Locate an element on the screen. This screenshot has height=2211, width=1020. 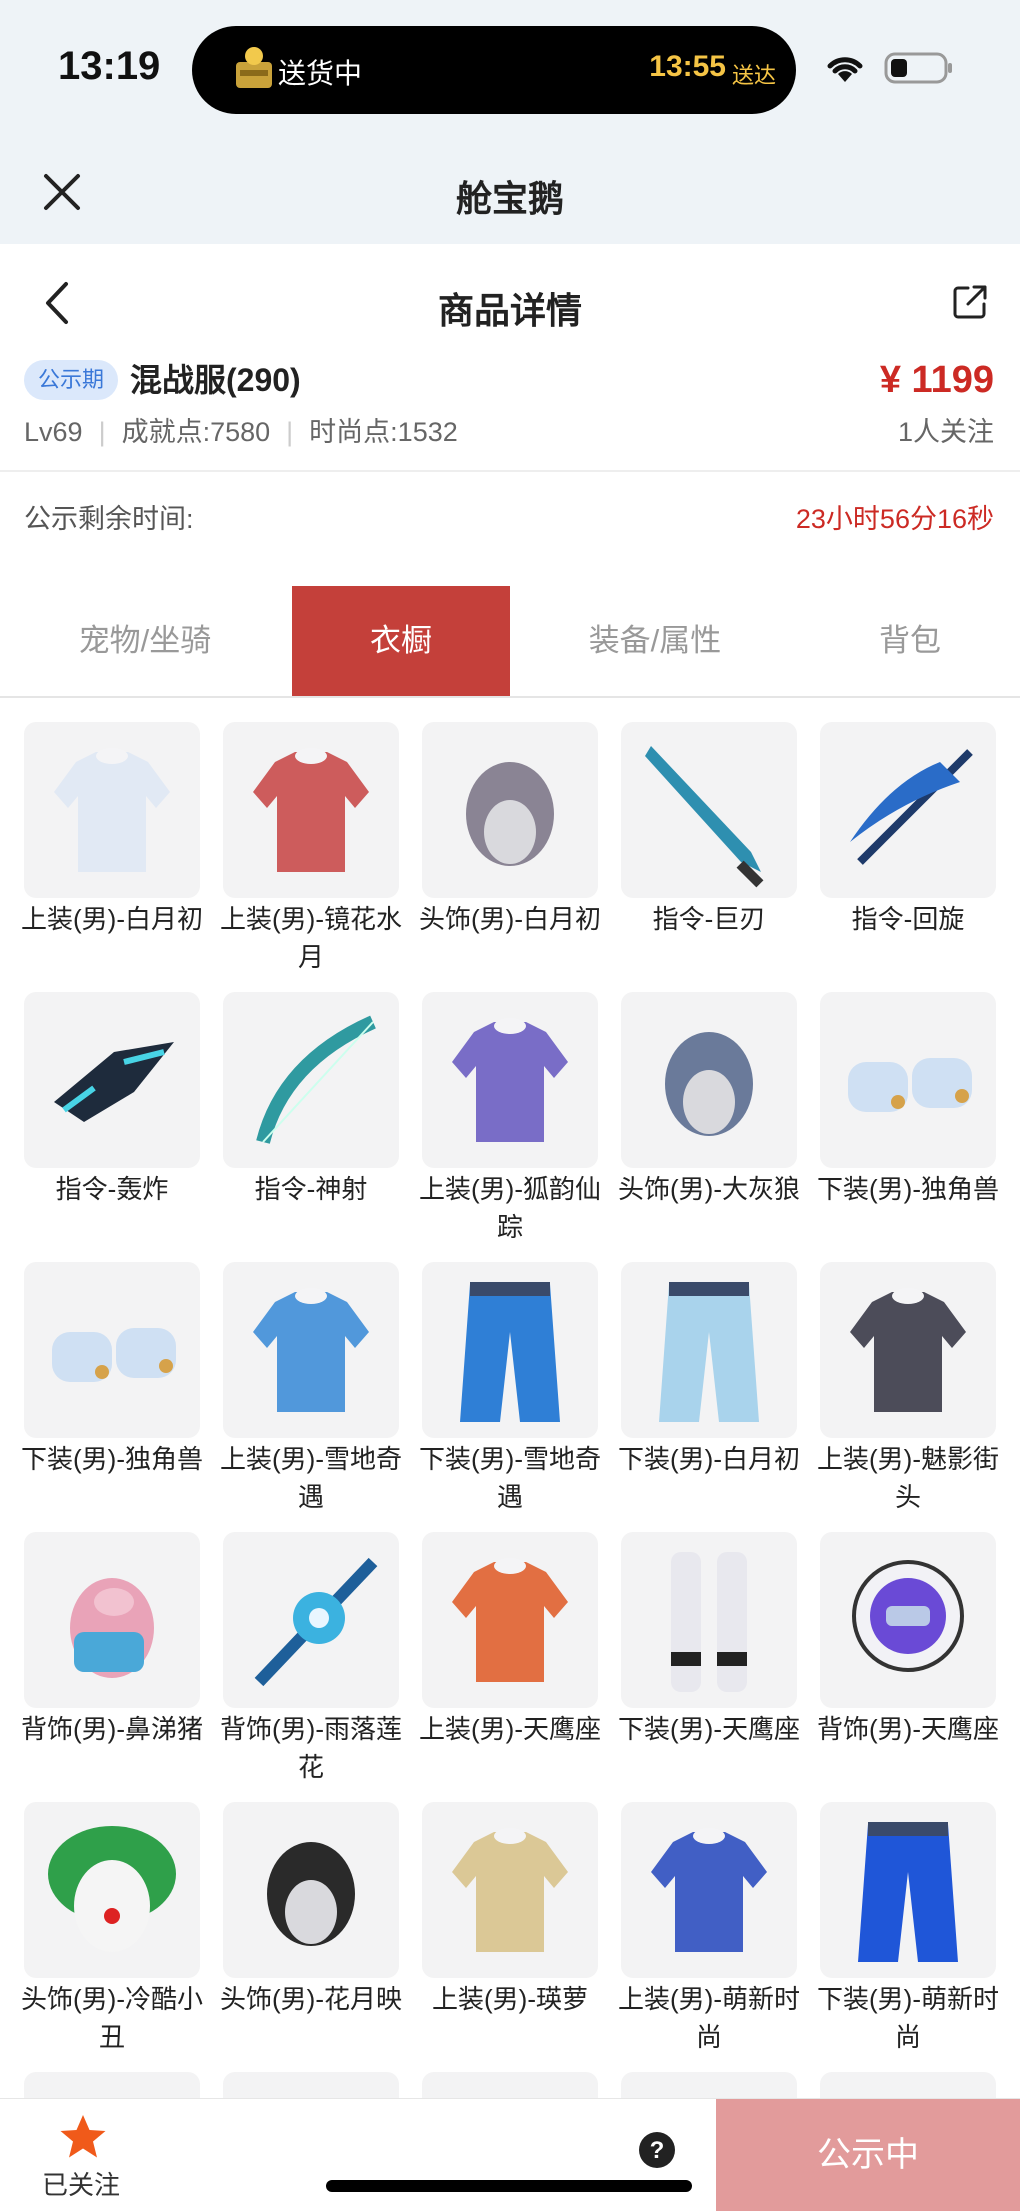
level: Lv69 is located at coordinates (53, 432).